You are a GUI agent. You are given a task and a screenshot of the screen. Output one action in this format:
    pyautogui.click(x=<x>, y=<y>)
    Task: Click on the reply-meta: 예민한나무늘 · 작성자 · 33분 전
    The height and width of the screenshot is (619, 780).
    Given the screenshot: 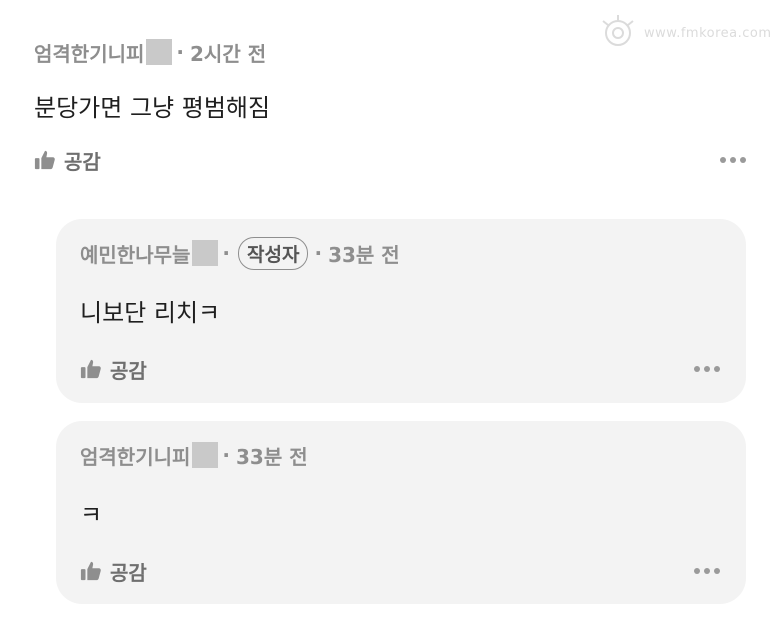 What is the action you would take?
    pyautogui.click(x=400, y=253)
    